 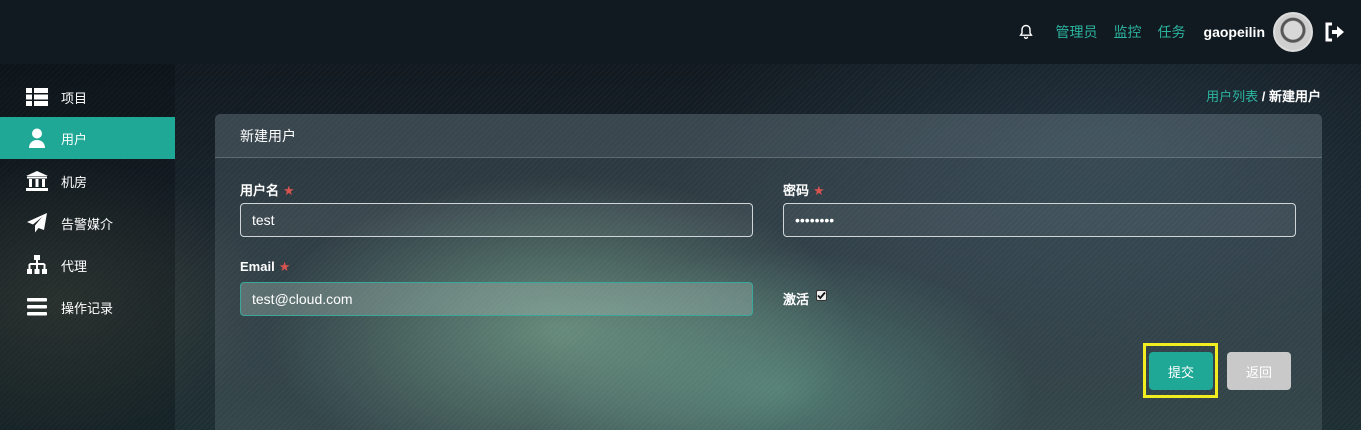 I want to click on panel-title: 新建用户, so click(x=768, y=136).